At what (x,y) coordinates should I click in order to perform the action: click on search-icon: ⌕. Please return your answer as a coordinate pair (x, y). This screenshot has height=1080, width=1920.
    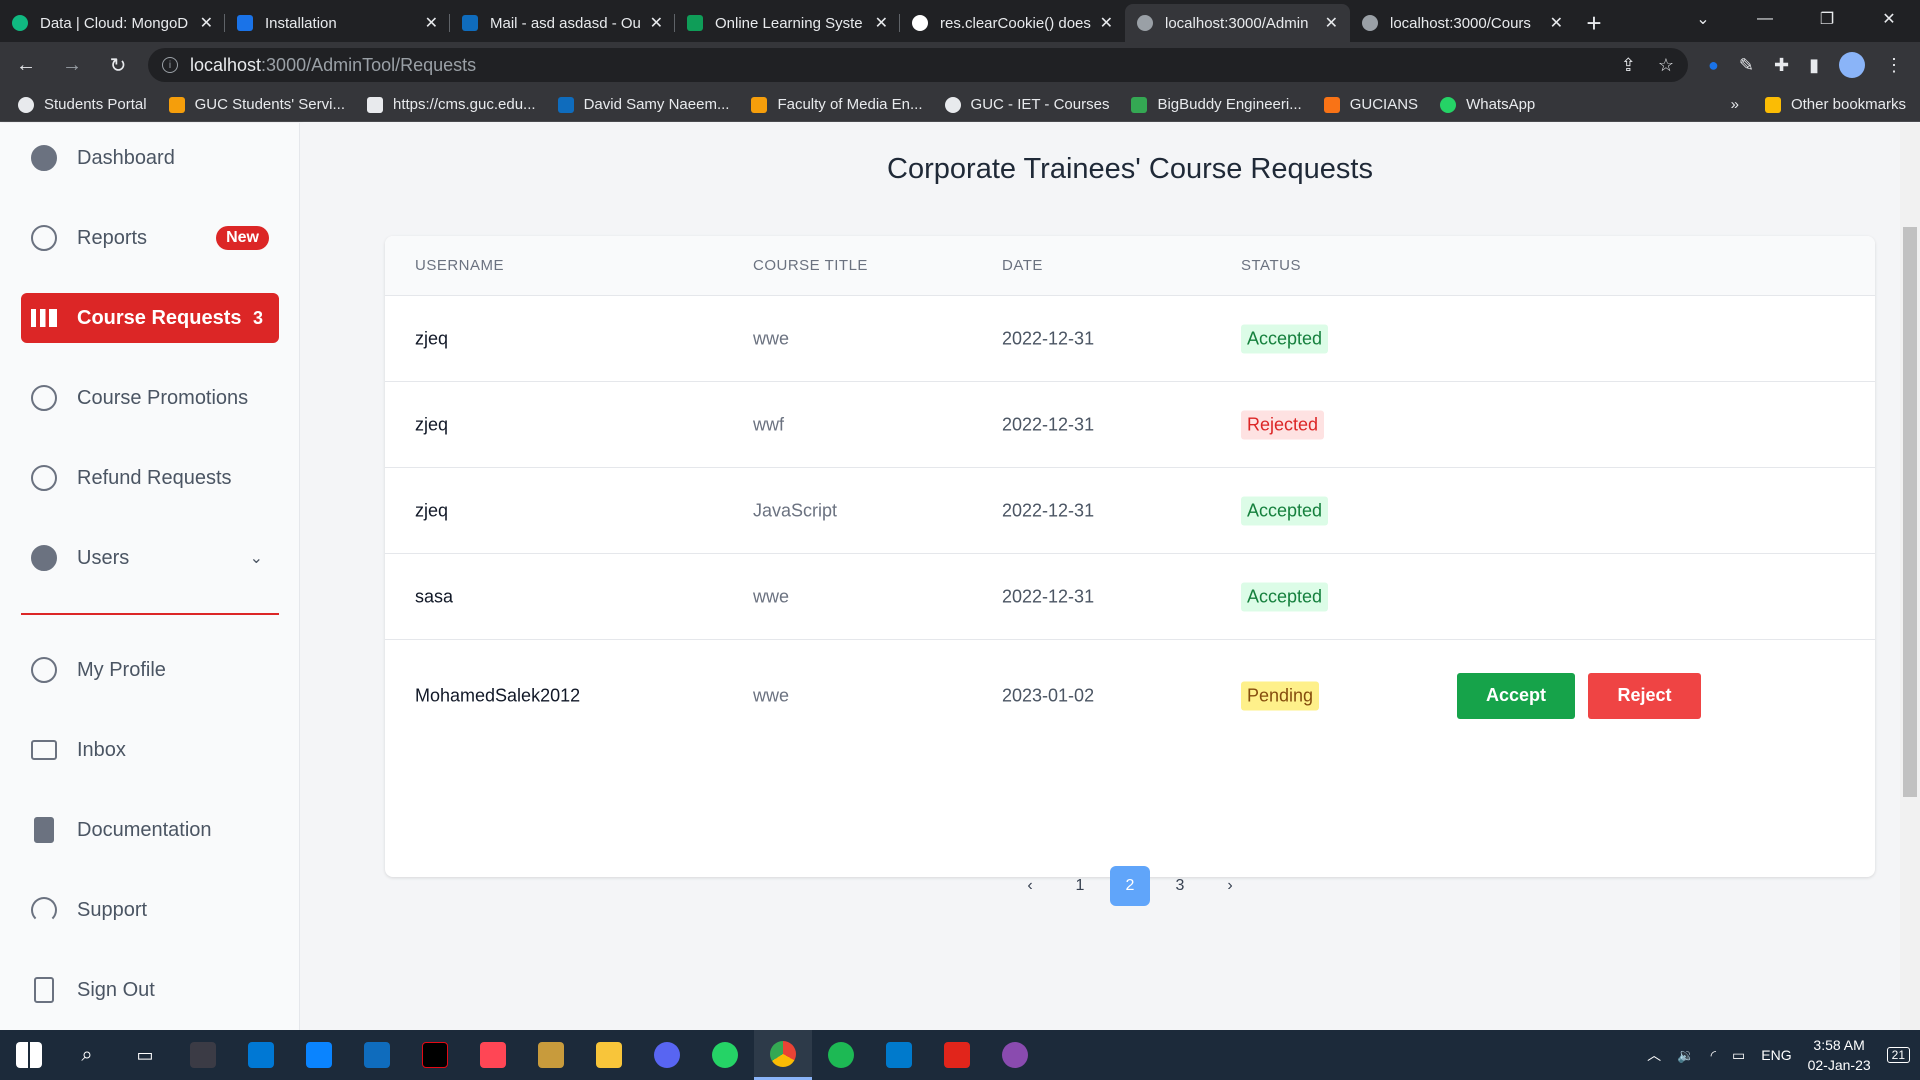
    Looking at the image, I should click on (87, 1055).